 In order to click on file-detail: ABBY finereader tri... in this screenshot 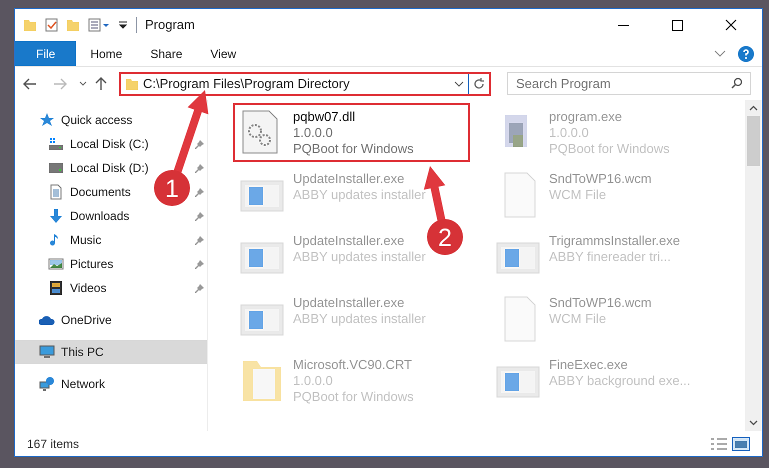, I will do `click(610, 257)`.